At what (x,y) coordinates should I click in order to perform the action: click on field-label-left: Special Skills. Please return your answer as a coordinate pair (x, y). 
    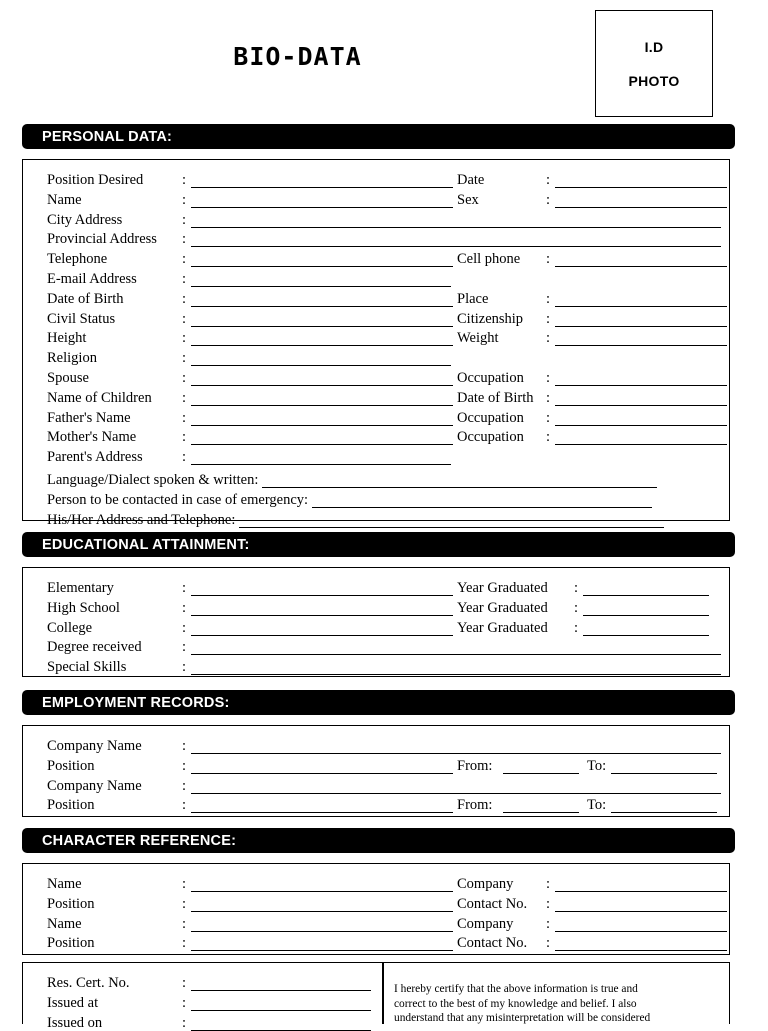
    Looking at the image, I should click on (87, 667).